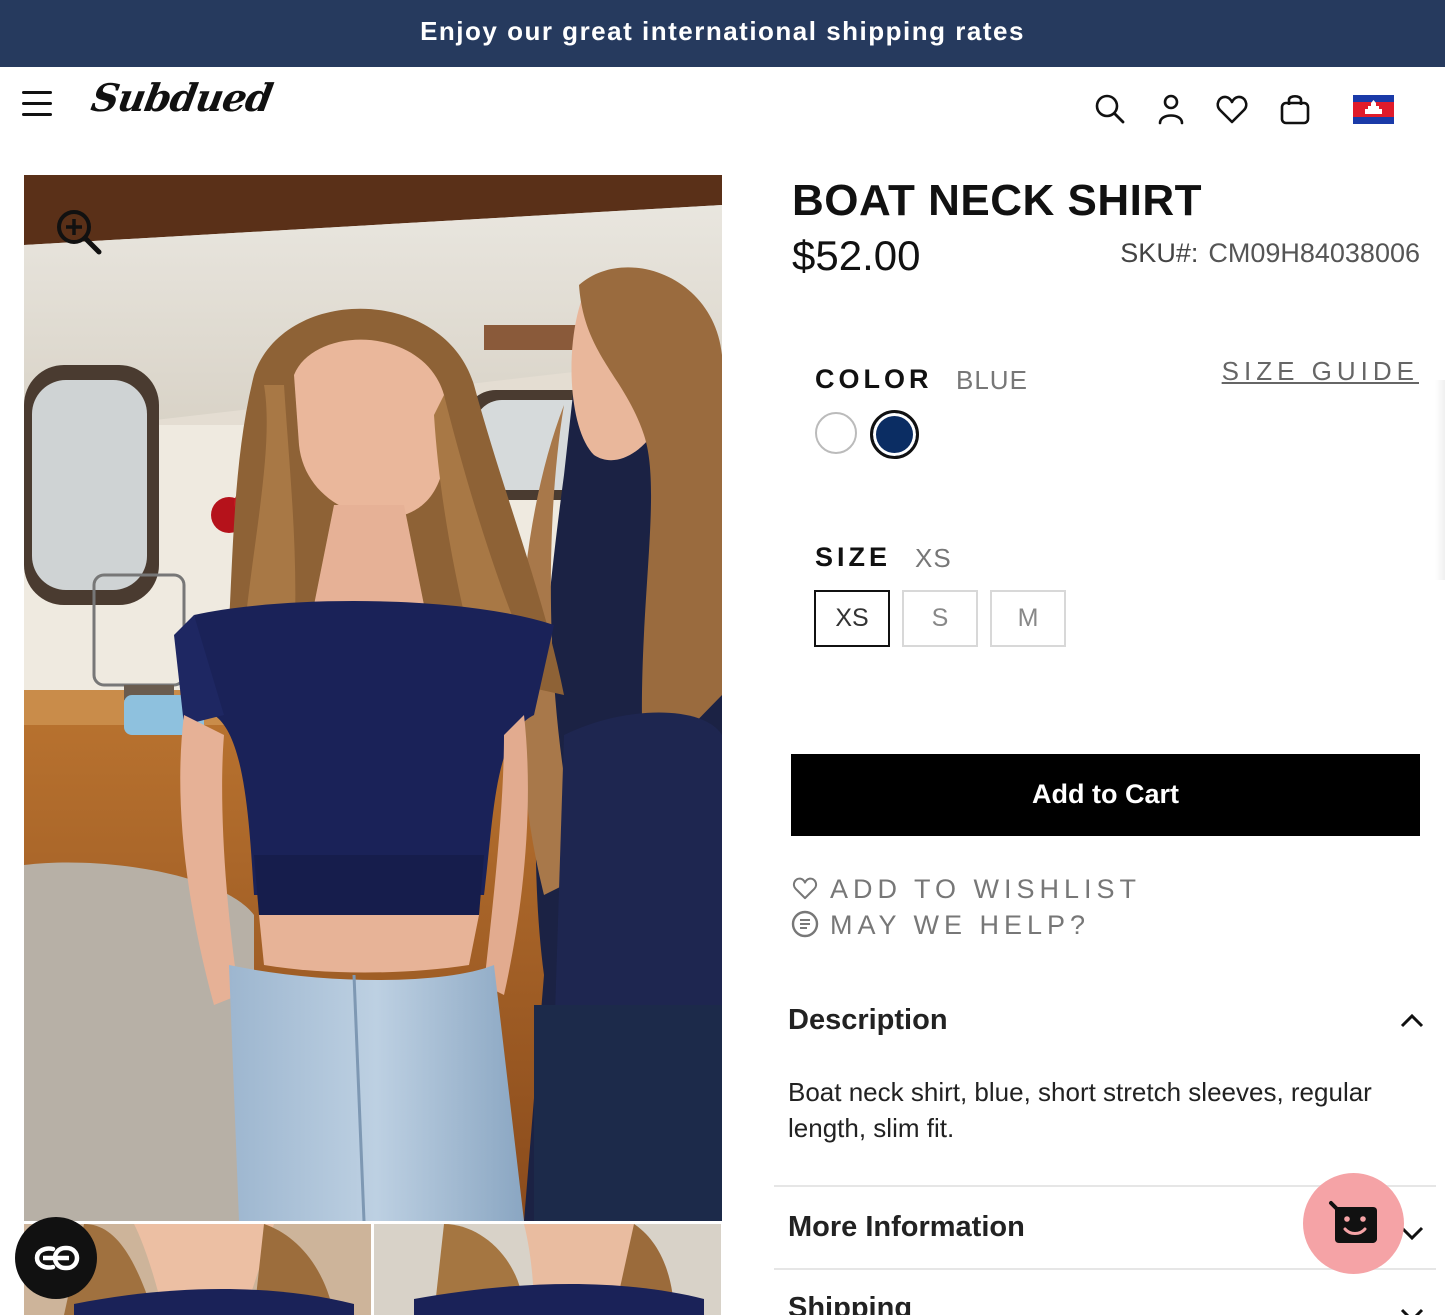  What do you see at coordinates (1412, 1307) in the screenshot?
I see `chevron-down-icon` at bounding box center [1412, 1307].